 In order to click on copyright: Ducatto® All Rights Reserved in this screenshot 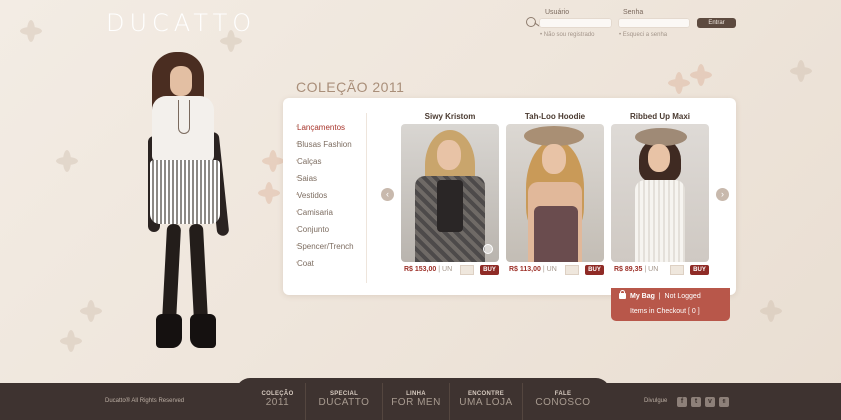, I will do `click(145, 401)`.